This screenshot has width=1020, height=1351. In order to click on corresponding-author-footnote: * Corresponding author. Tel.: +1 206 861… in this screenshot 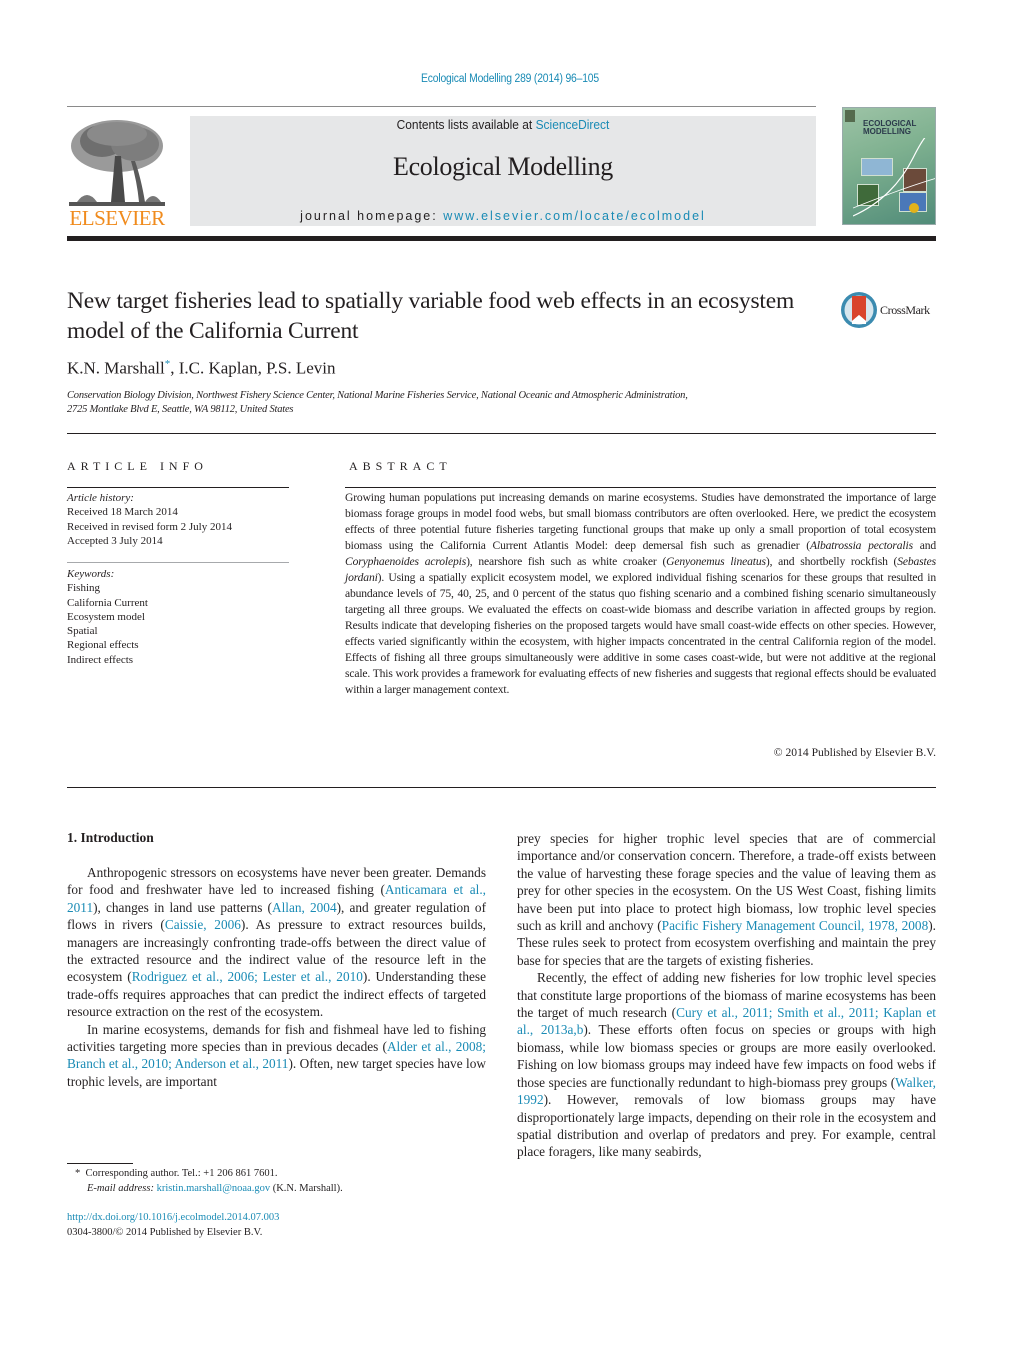, I will do `click(209, 1181)`.